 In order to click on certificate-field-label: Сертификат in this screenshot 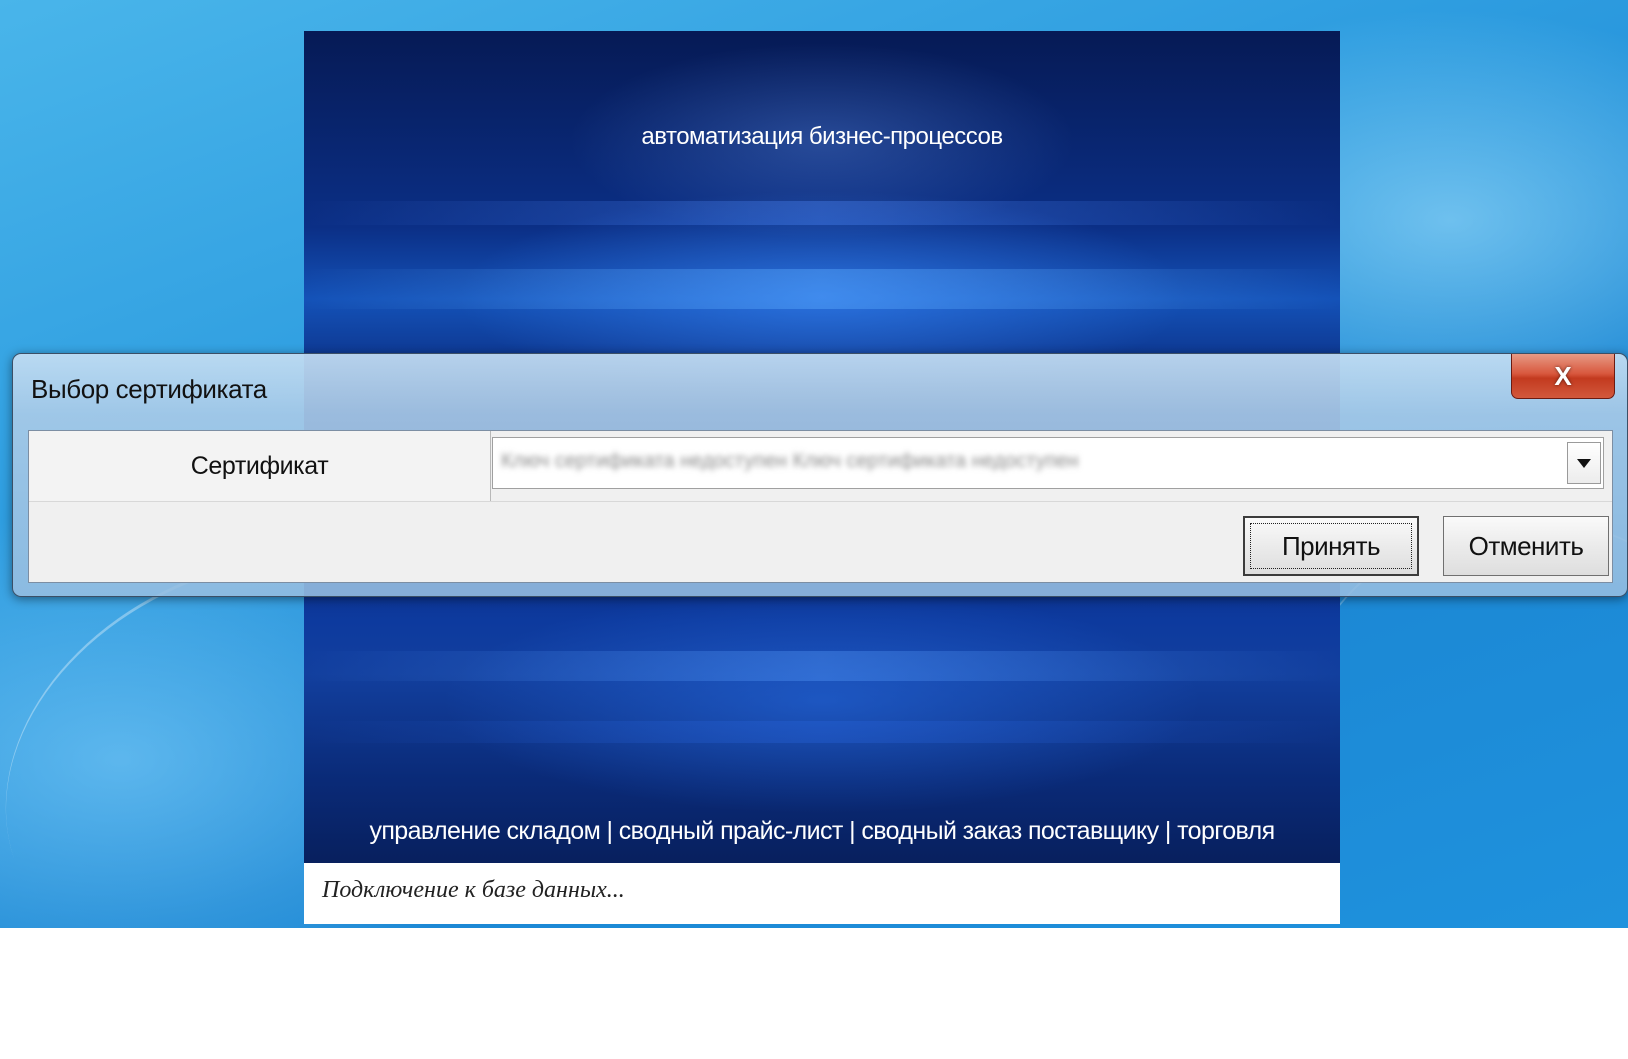, I will do `click(260, 466)`.